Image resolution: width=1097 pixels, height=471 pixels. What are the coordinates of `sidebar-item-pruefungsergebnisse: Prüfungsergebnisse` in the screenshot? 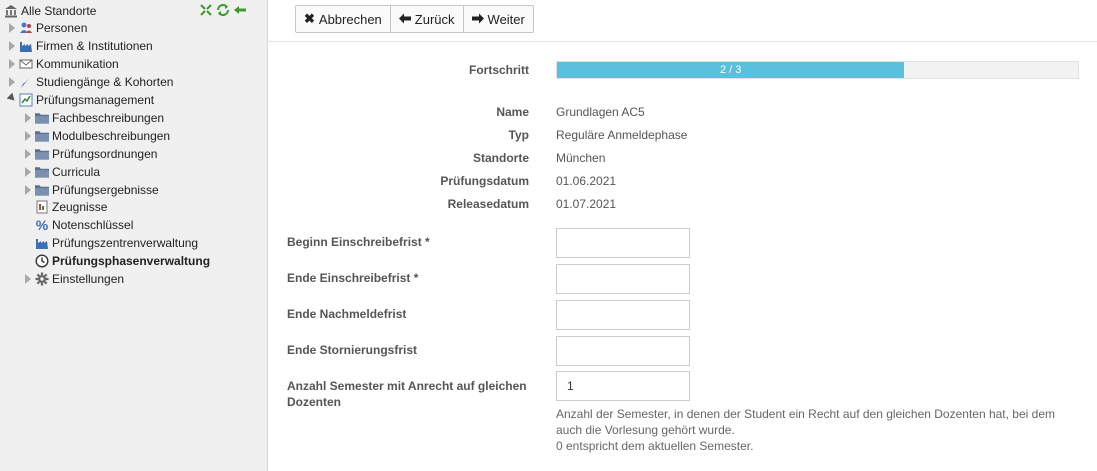 It's located at (91, 189).